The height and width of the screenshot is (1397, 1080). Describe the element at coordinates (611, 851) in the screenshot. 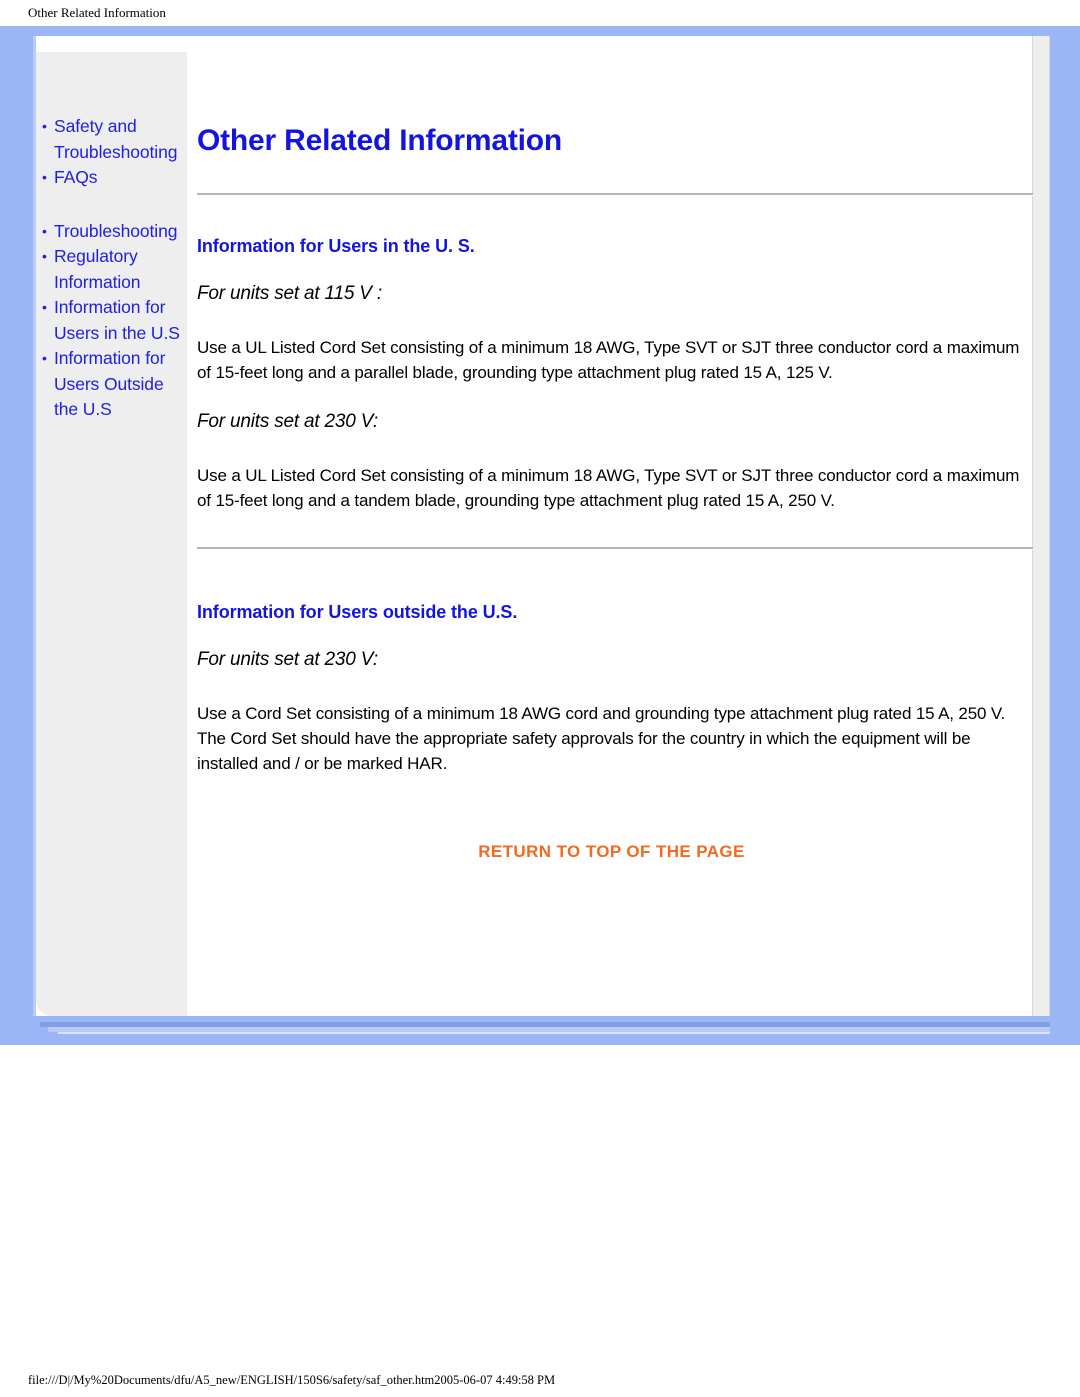

I see `return-to-top-link: RETURN TO TOP OF THE PAGE` at that location.